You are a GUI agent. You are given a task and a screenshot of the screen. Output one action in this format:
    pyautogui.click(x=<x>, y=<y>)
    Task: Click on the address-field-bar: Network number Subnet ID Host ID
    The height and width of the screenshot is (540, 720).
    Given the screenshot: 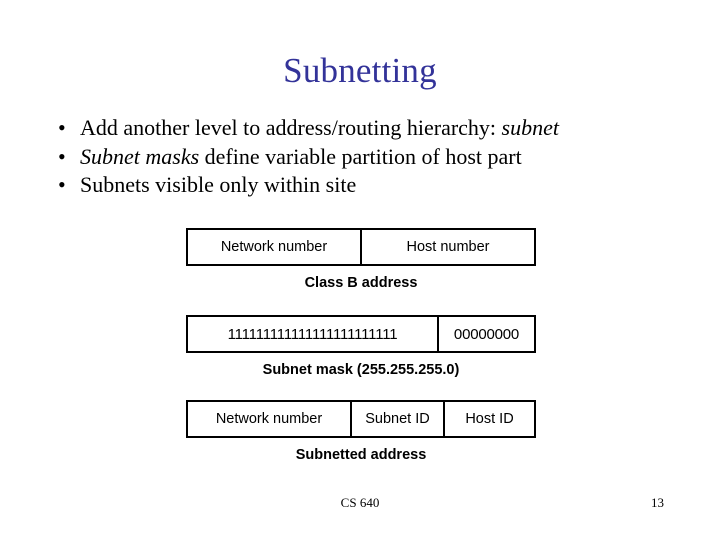 What is the action you would take?
    pyautogui.click(x=361, y=419)
    